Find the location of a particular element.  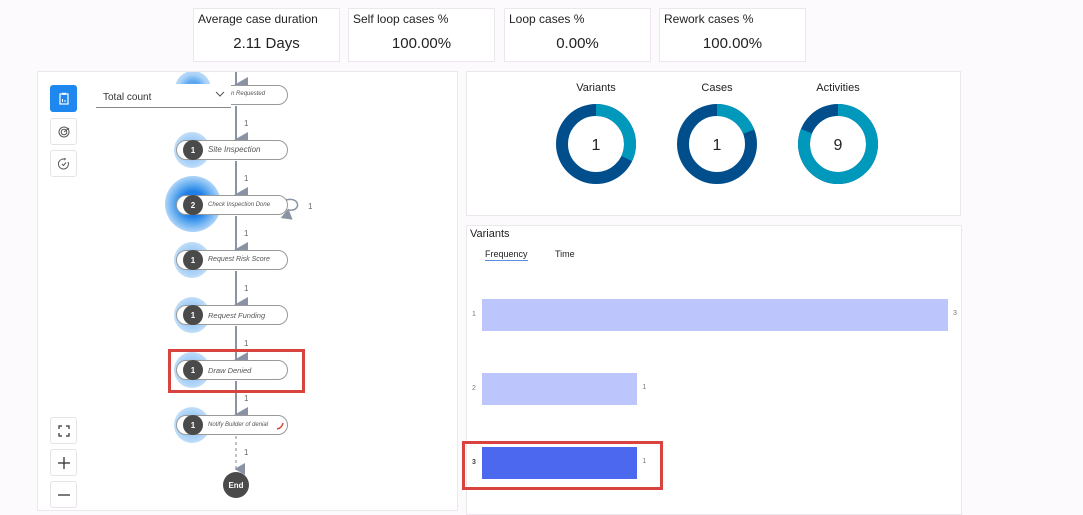

kpi-title: Loop cases % is located at coordinates (547, 19).